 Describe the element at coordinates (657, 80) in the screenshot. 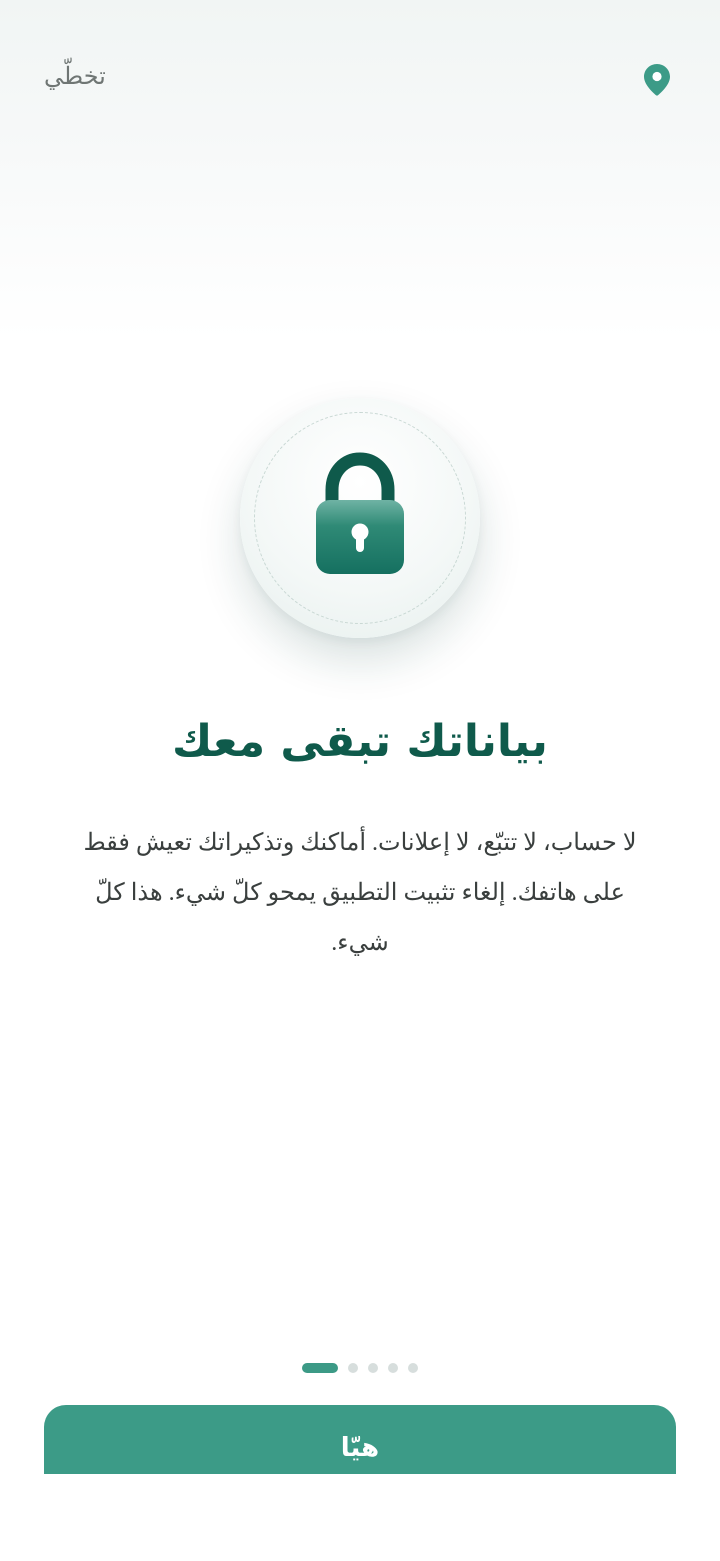

I see `map-pin-icon` at that location.